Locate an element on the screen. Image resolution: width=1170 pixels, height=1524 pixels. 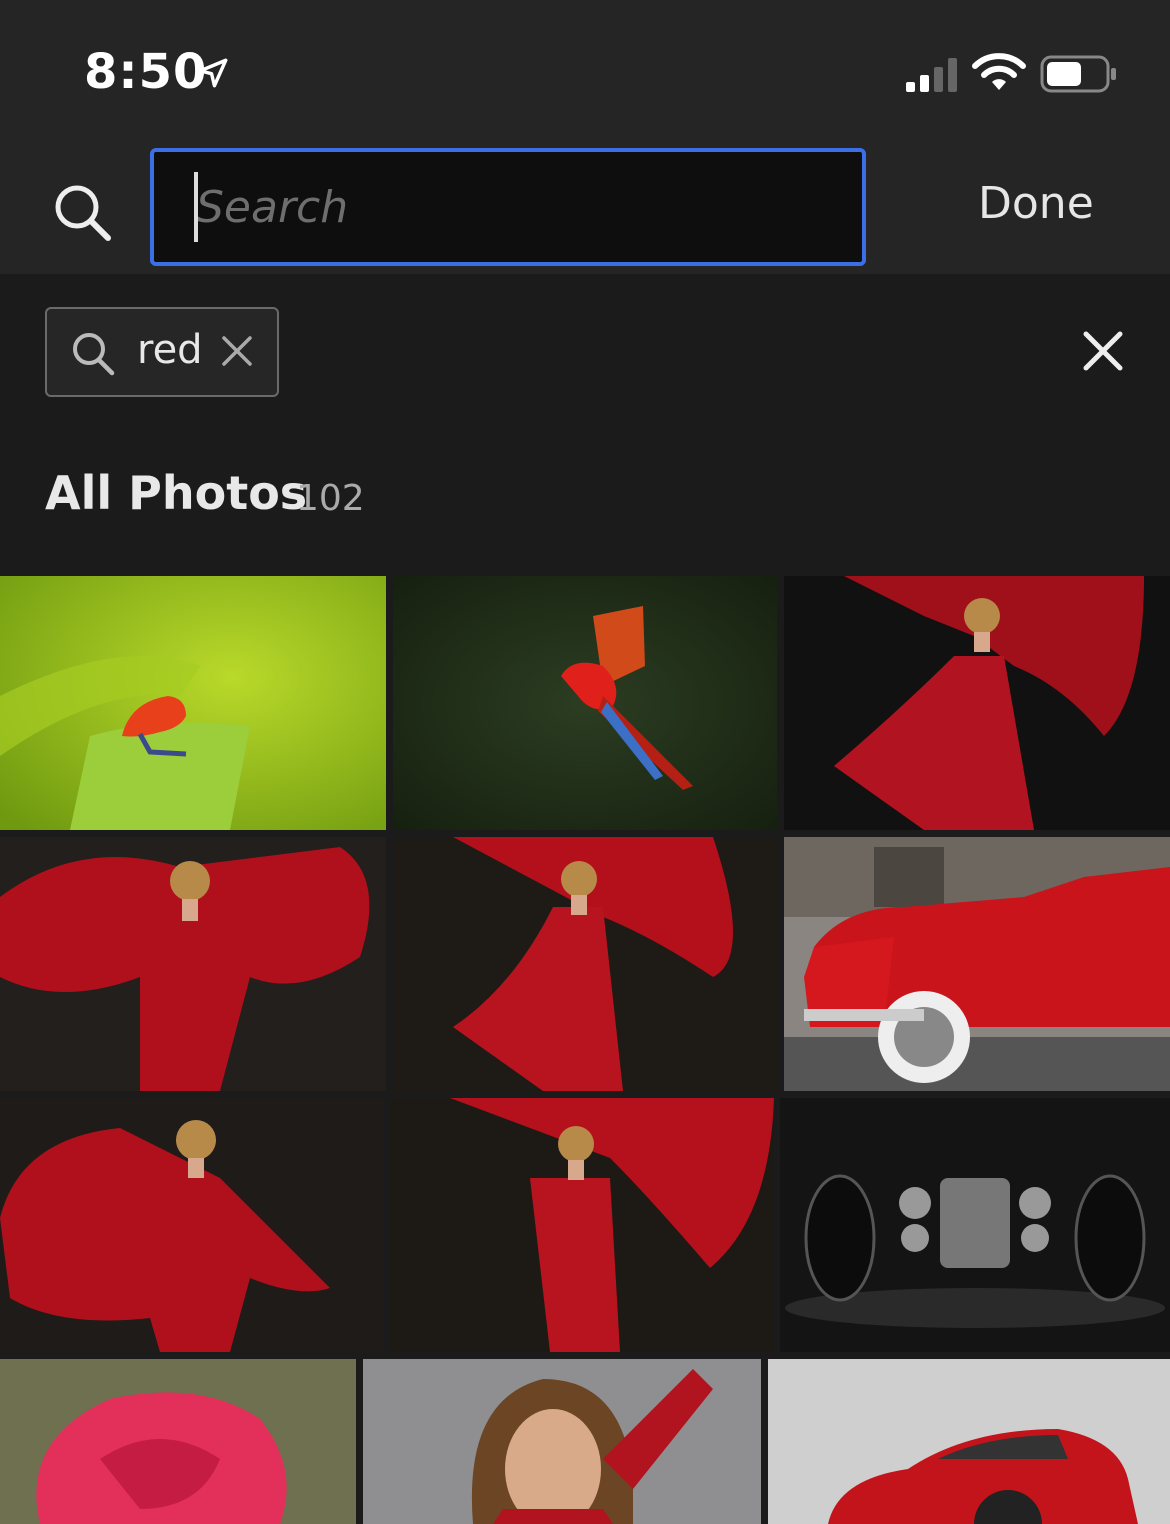
search-bar: Done is located at coordinates (585, 207).